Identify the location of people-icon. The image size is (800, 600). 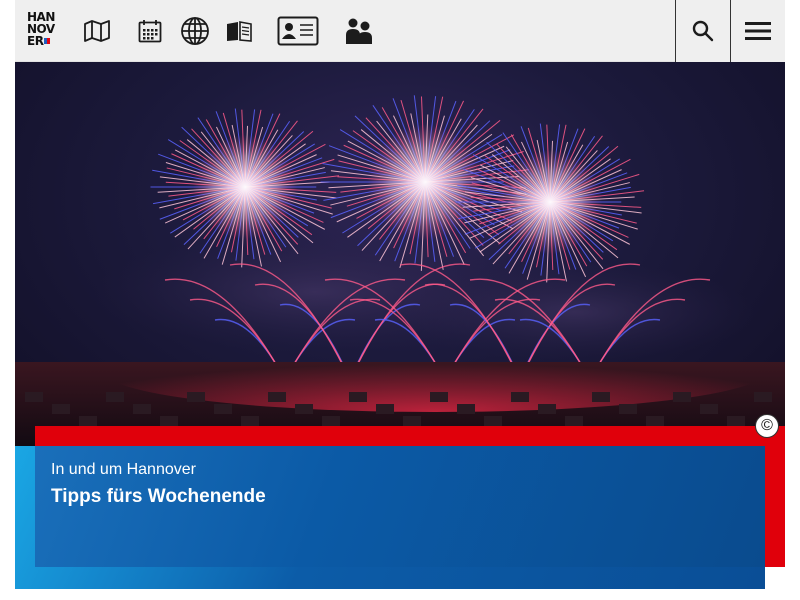
(359, 31).